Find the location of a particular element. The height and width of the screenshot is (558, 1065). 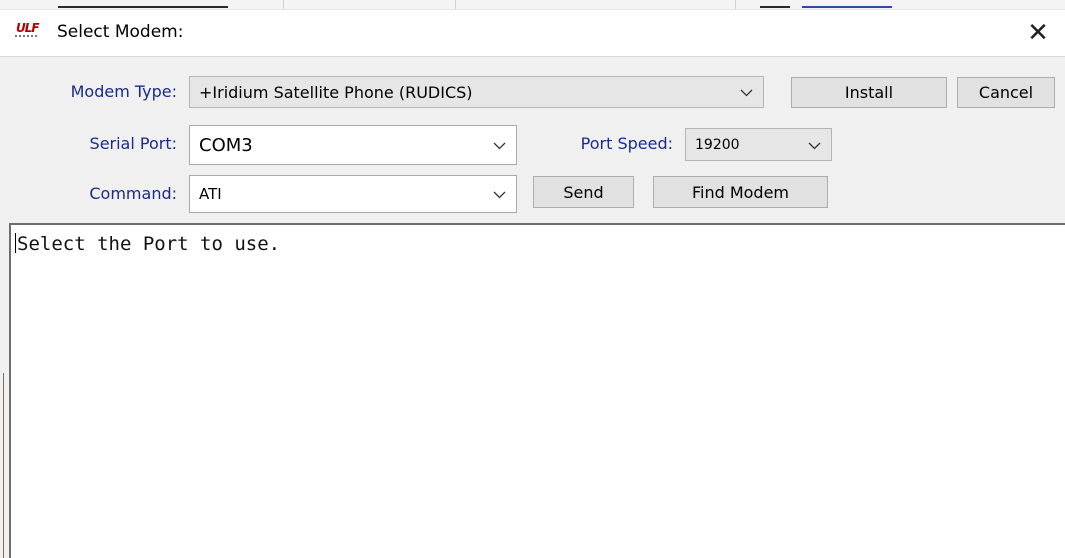

serial-port-value: COM3 is located at coordinates (226, 145).